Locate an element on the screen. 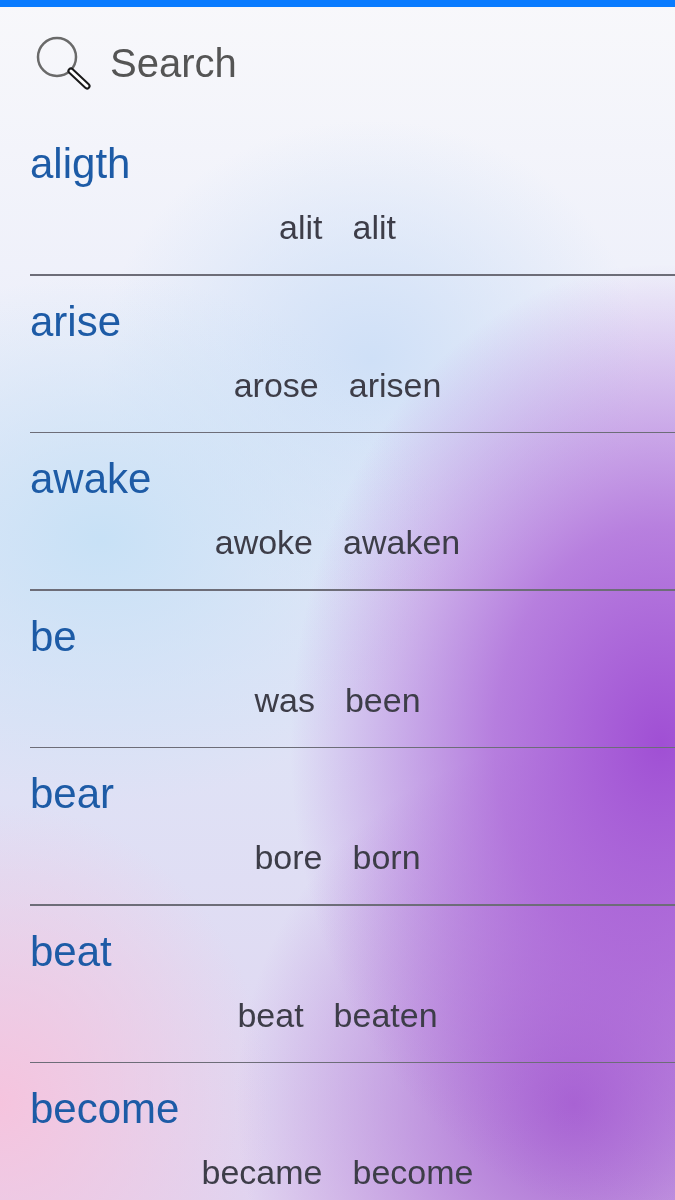 The height and width of the screenshot is (1200, 675). past-participle-form: beaten is located at coordinates (385, 1014).